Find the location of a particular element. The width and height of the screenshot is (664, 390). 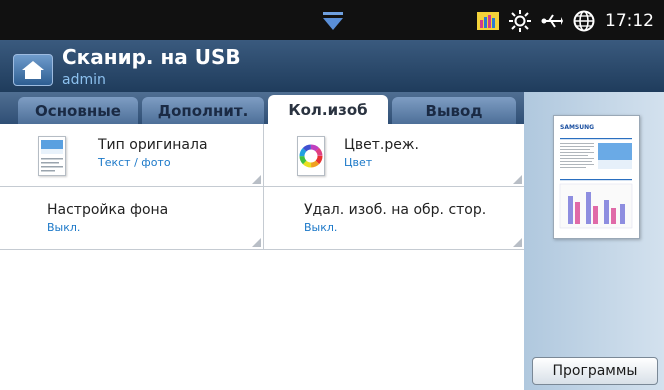

sun-icon is located at coordinates (520, 21).